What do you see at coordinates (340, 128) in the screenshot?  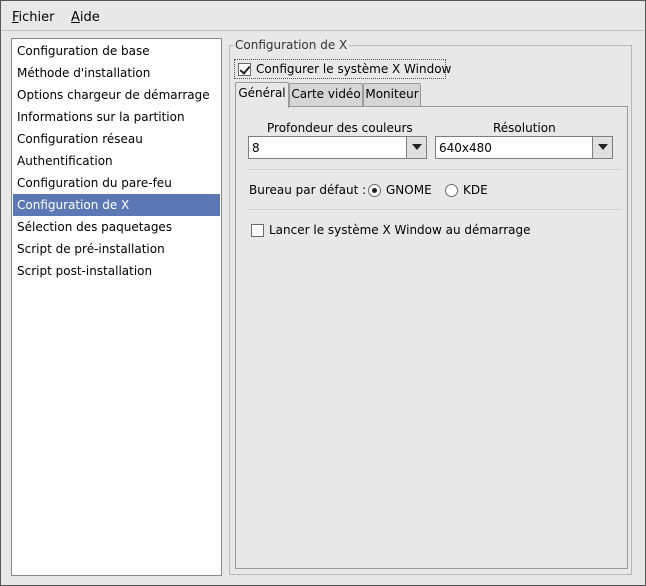 I see `color-depth-label: Profondeur des couleurs` at bounding box center [340, 128].